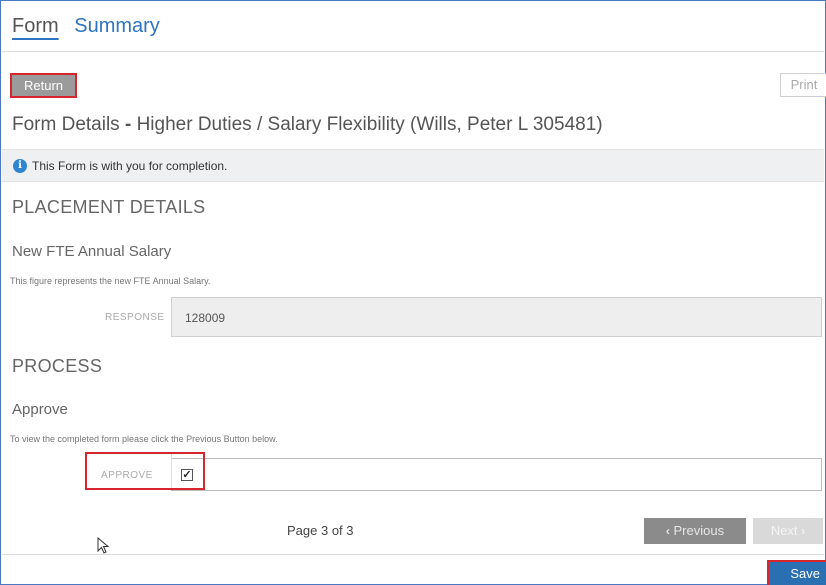 The image size is (826, 585). I want to click on response-label: RESPONSE, so click(135, 317).